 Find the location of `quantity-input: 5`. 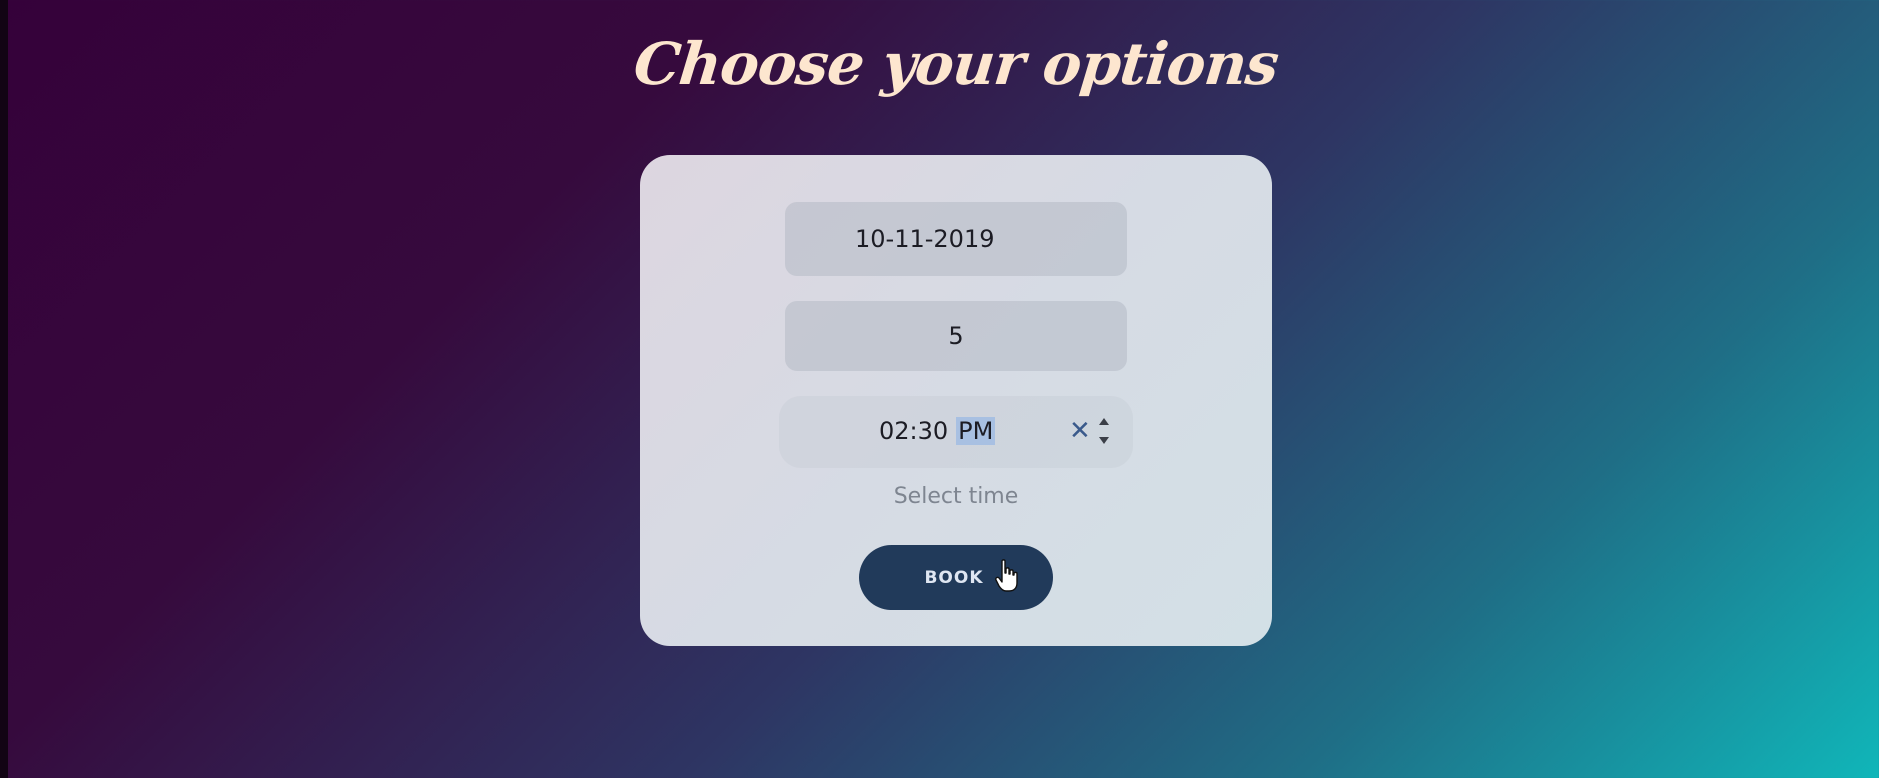

quantity-input: 5 is located at coordinates (956, 336).